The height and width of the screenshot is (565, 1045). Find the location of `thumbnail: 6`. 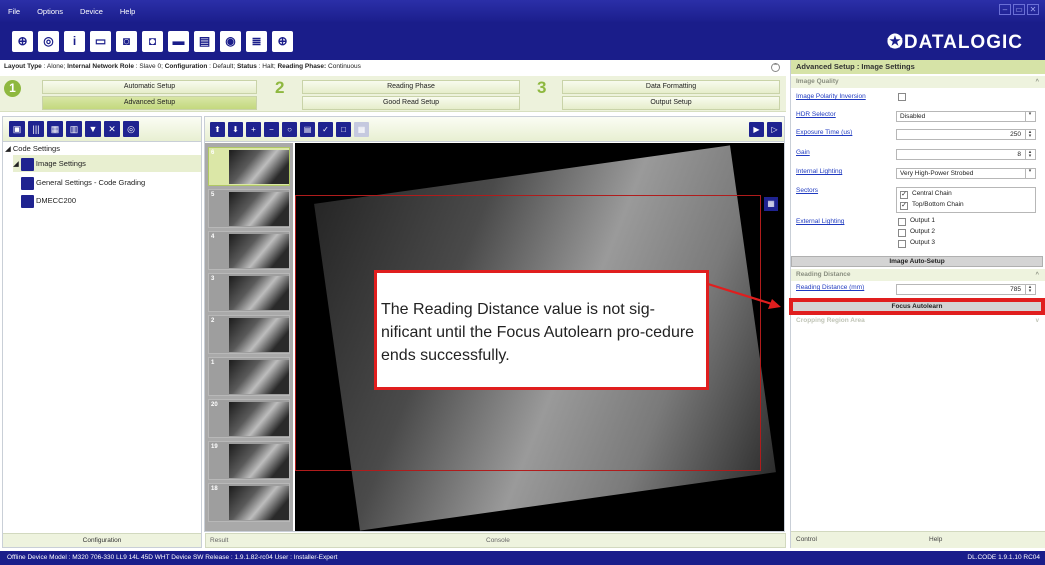

thumbnail: 6 is located at coordinates (249, 166).